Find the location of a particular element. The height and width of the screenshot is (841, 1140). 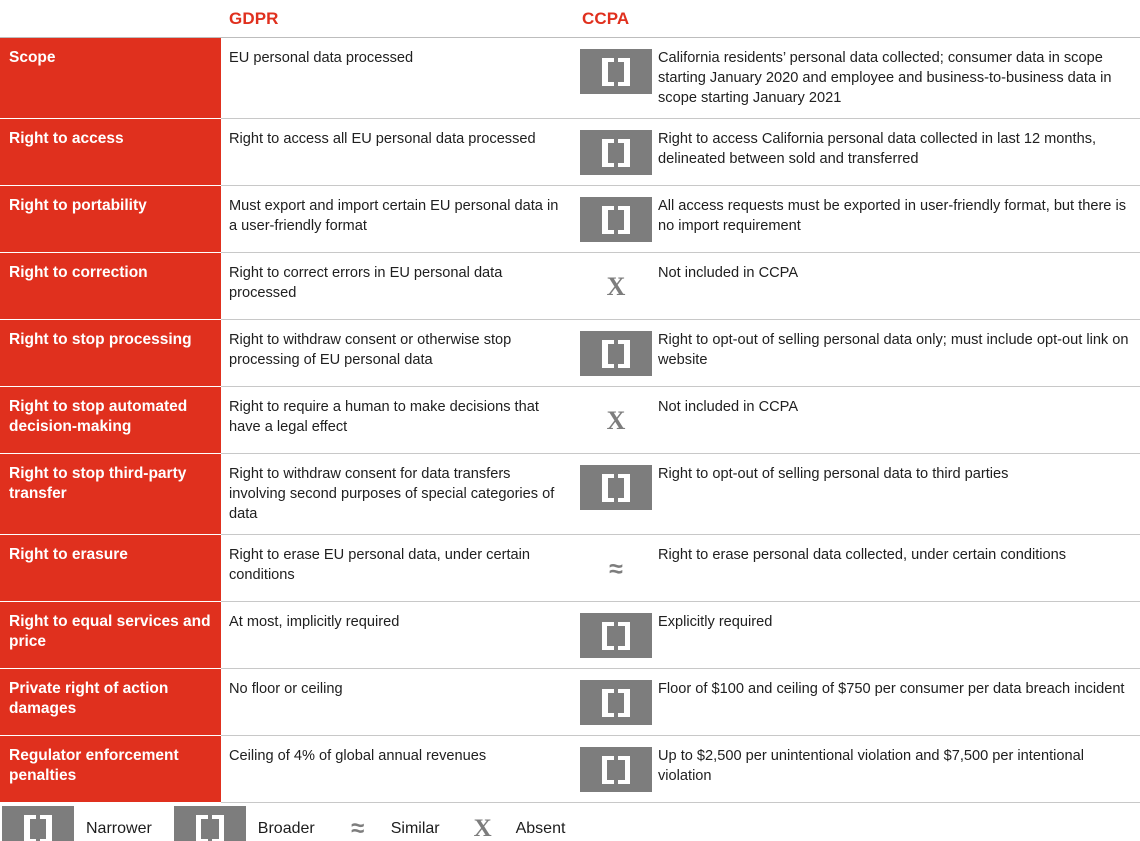

row-ccpa-cell: Explicitly required is located at coordinates (857, 635).